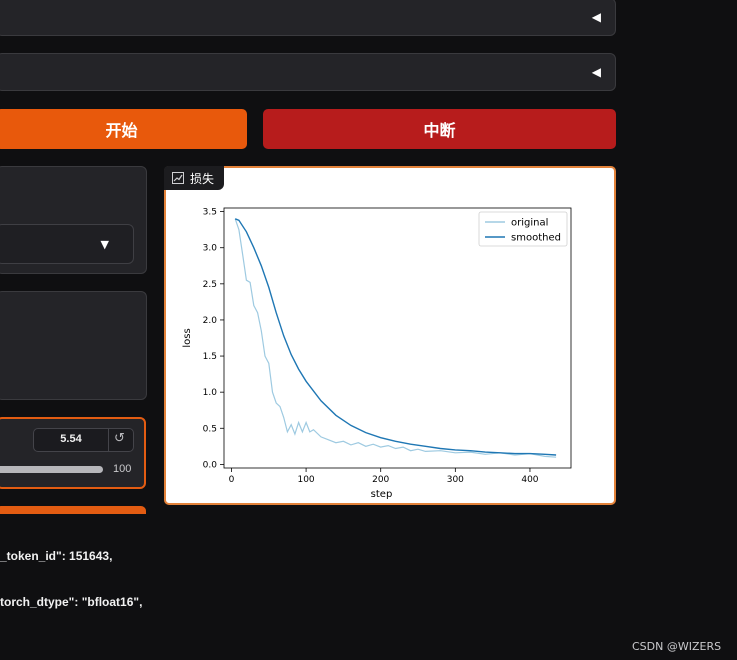  I want to click on accordion-bar-top: ◀, so click(308, 18).